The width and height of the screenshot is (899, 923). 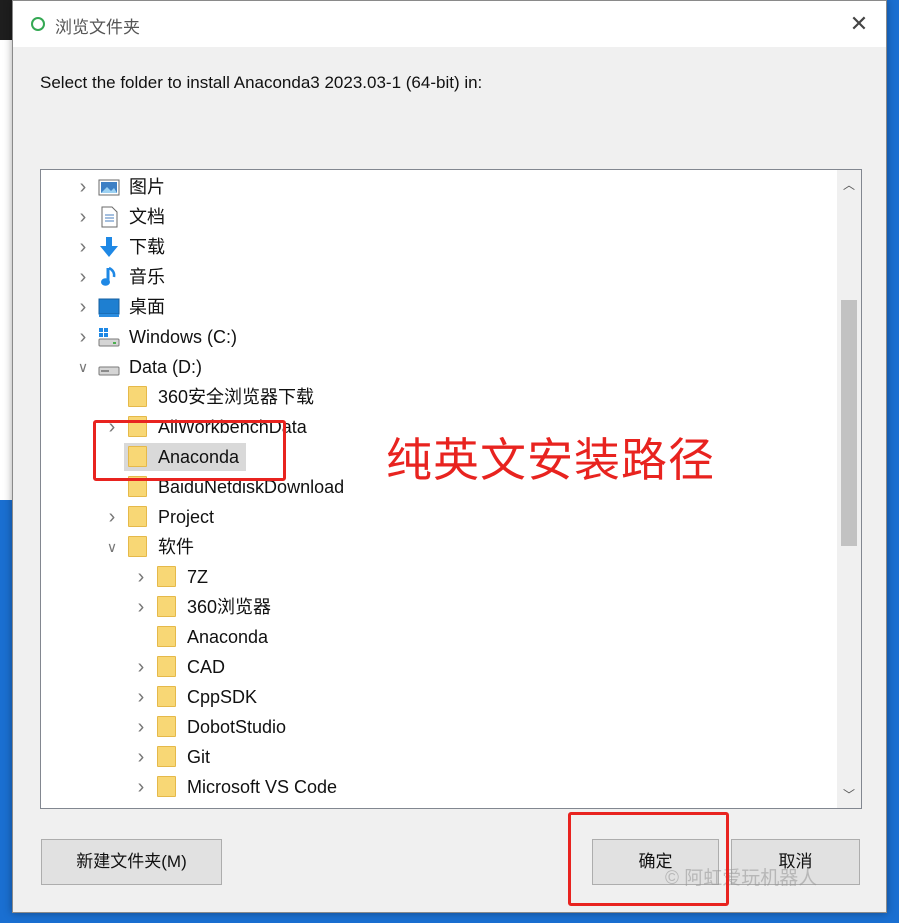 I want to click on tree-item-label: 360浏览器, so click(x=229, y=607).